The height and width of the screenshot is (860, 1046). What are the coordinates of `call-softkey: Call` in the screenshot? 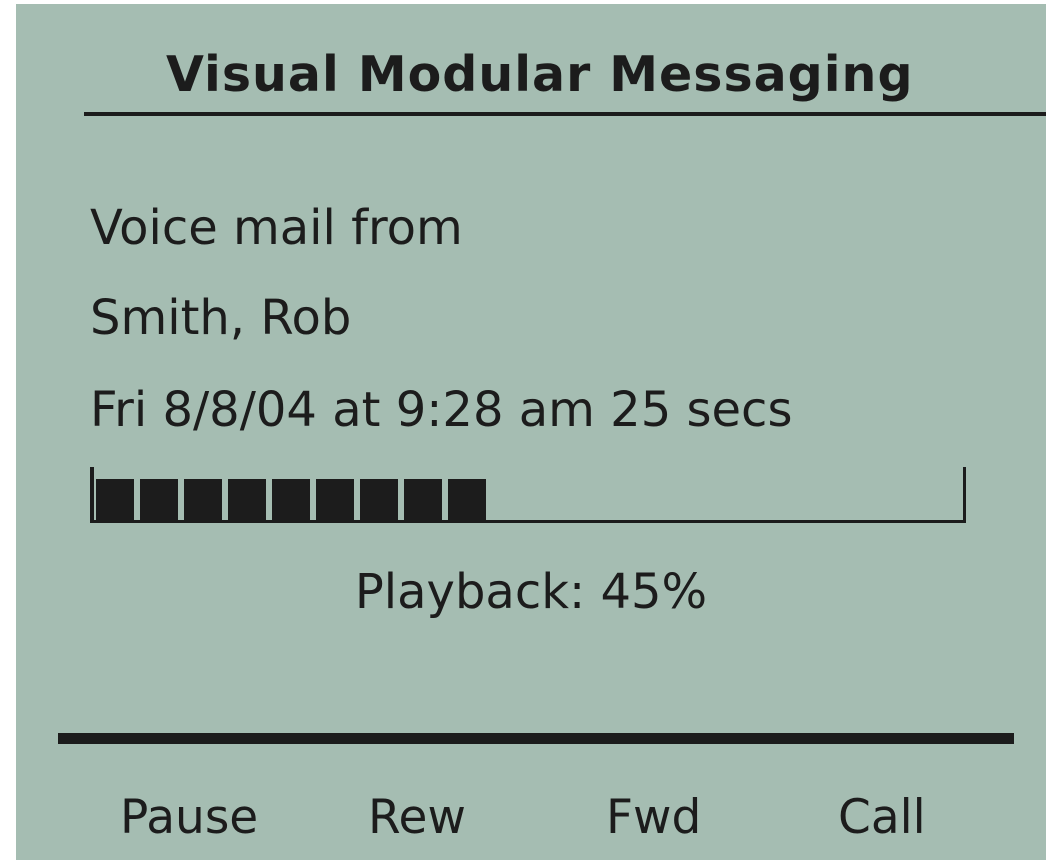 It's located at (882, 817).